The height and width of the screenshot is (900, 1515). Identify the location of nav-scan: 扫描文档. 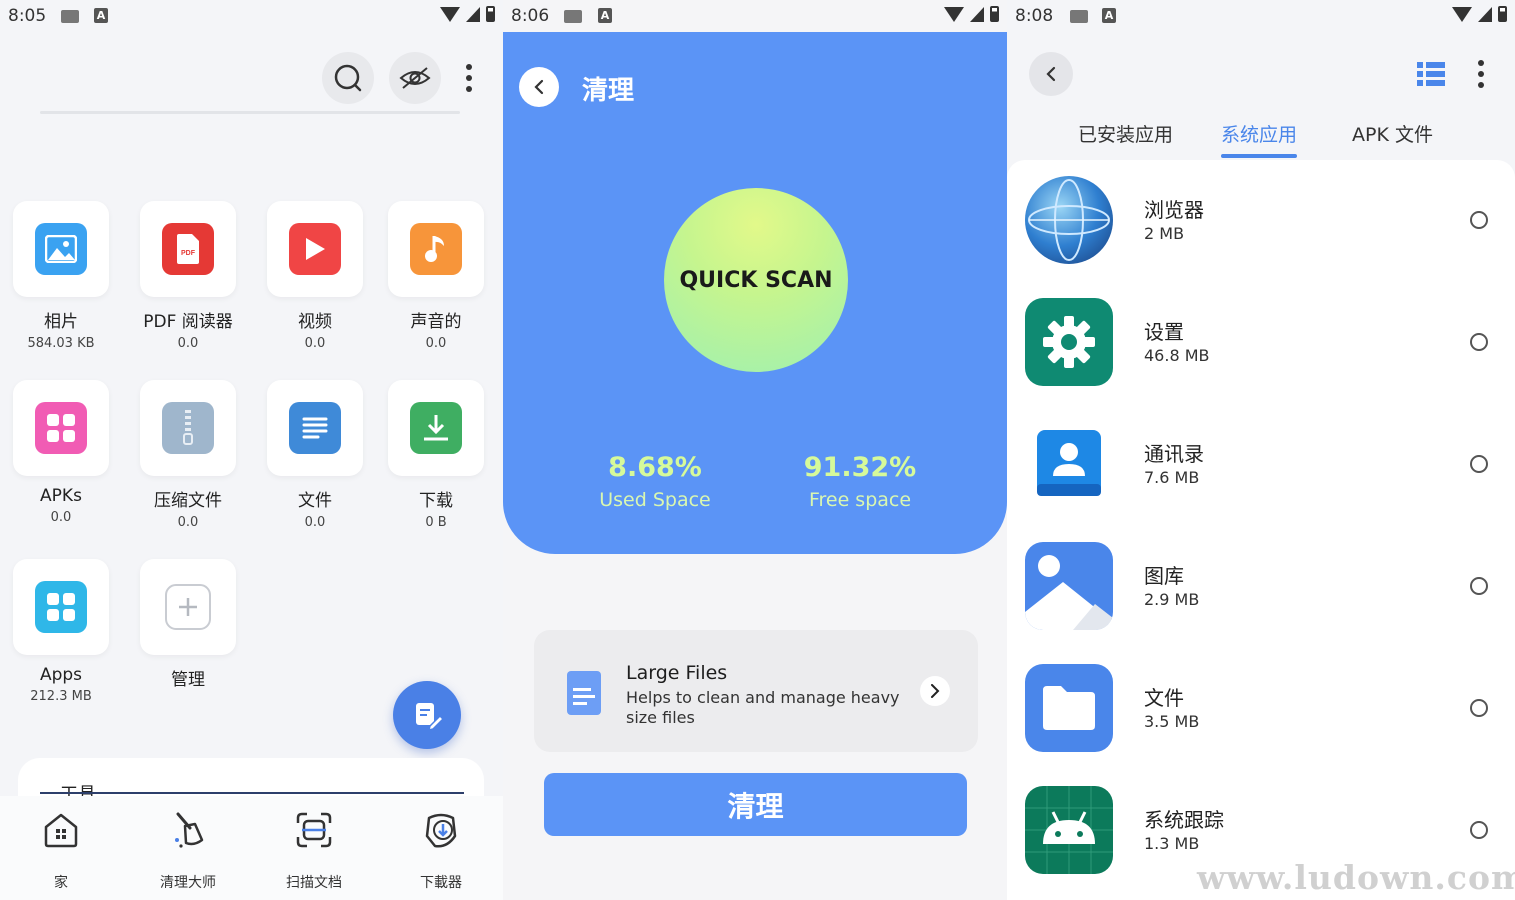
(314, 851).